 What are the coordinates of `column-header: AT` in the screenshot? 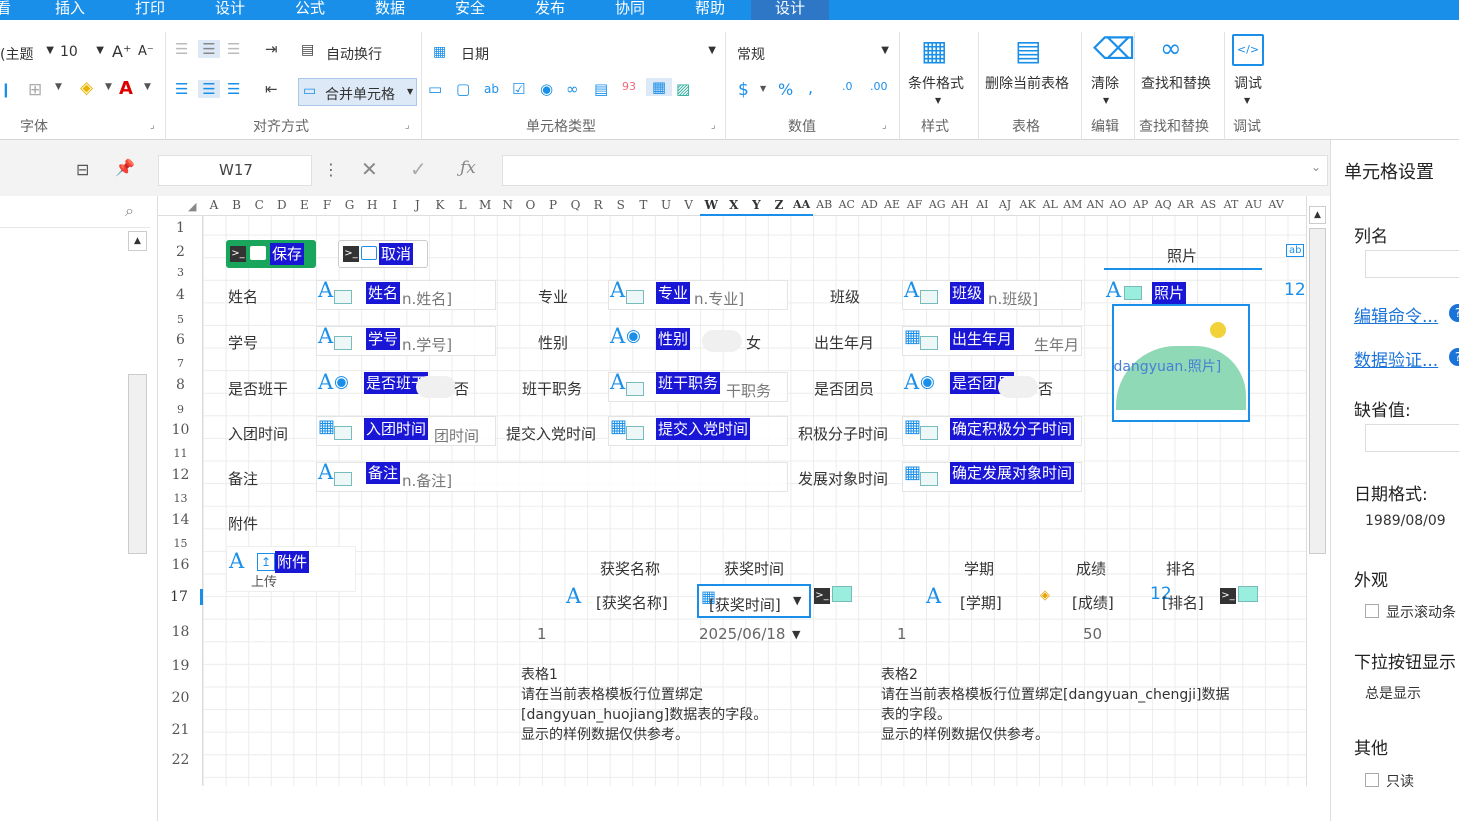 It's located at (1231, 204).